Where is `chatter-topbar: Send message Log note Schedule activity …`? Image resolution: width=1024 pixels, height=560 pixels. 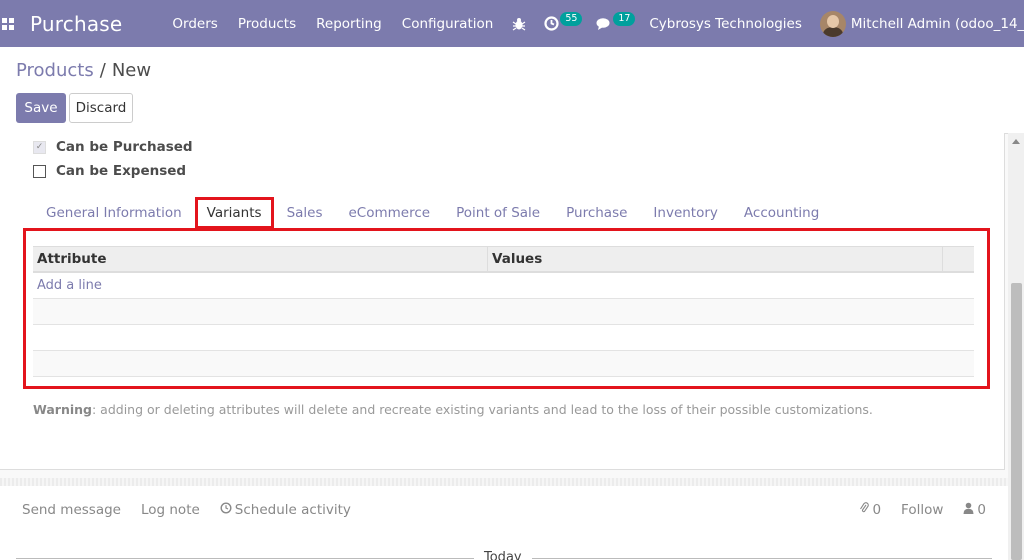
chatter-topbar: Send message Log note Schedule activity … is located at coordinates (504, 510).